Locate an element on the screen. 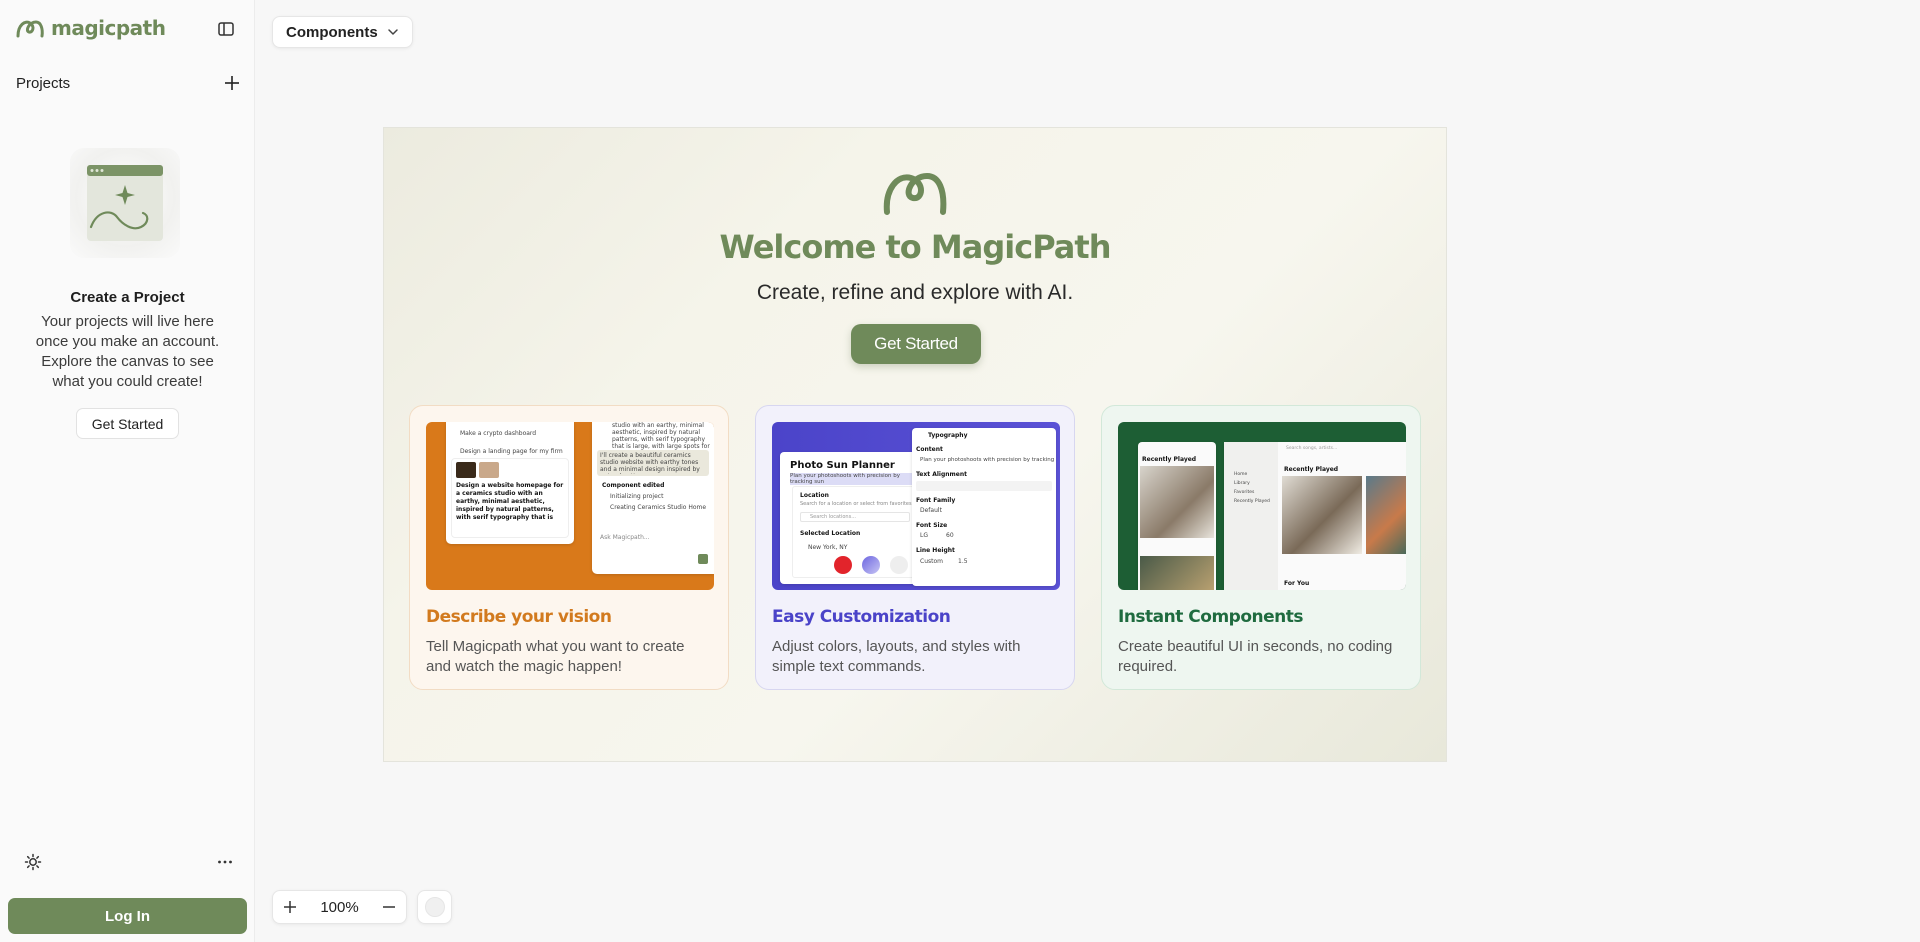  login-button: Log In is located at coordinates (127, 916).